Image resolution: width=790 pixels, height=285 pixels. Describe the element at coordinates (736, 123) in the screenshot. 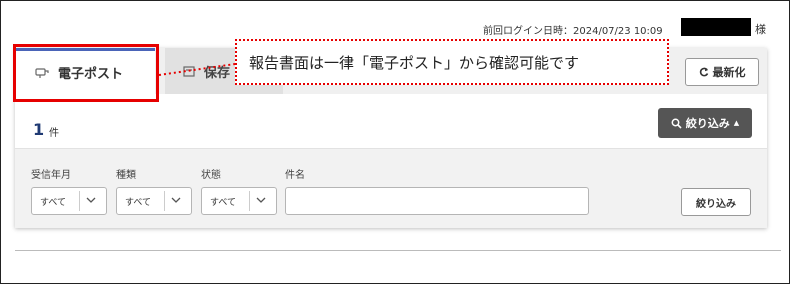

I see `caret-up-icon: ▲` at that location.